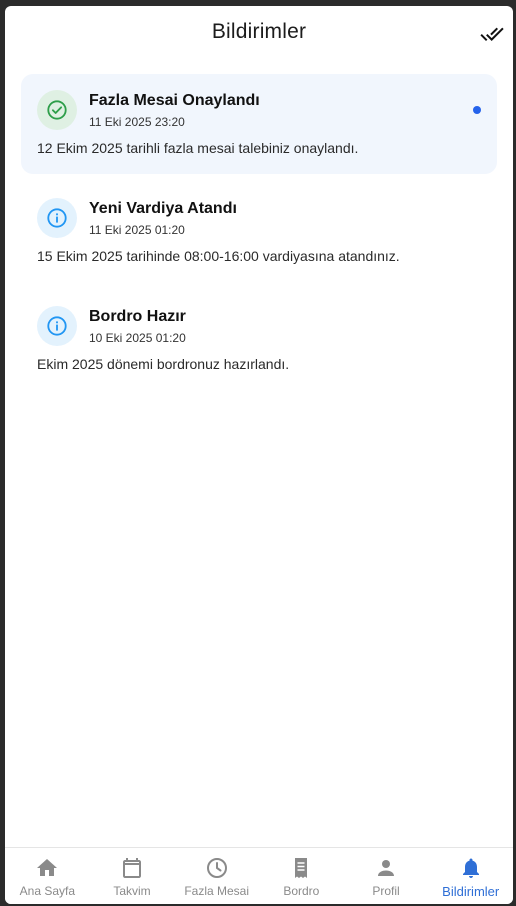 The width and height of the screenshot is (516, 906). What do you see at coordinates (163, 364) in the screenshot?
I see `notification-body: Ekim 2025 dönemi bordronuz hazırlandı.` at bounding box center [163, 364].